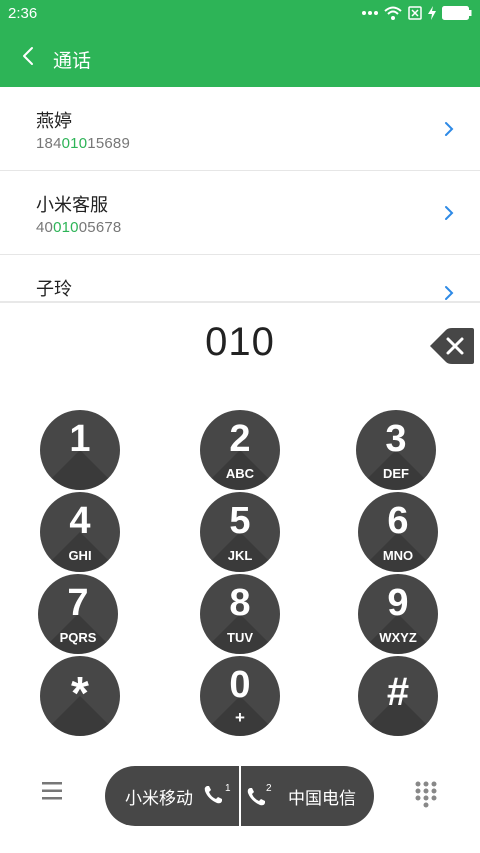 Image resolution: width=480 pixels, height=853 pixels. Describe the element at coordinates (78, 637) in the screenshot. I see `key-letters: PQRS` at that location.